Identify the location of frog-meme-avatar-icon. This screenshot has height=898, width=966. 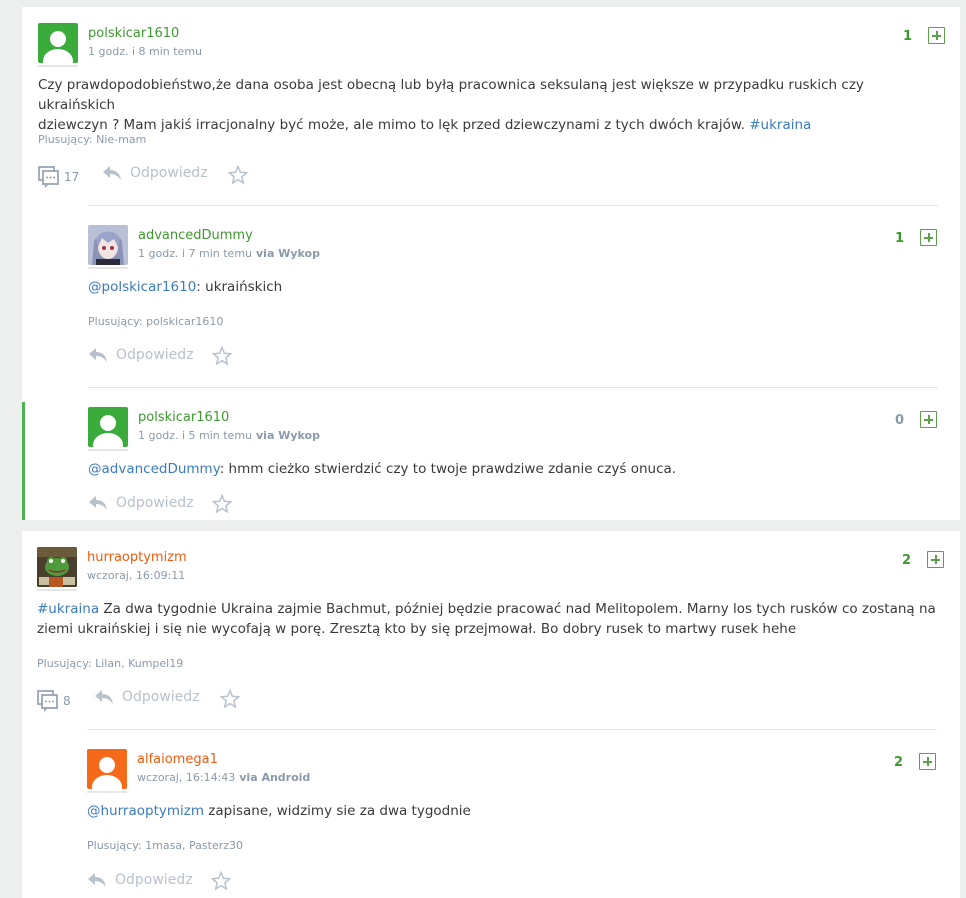
(57, 567).